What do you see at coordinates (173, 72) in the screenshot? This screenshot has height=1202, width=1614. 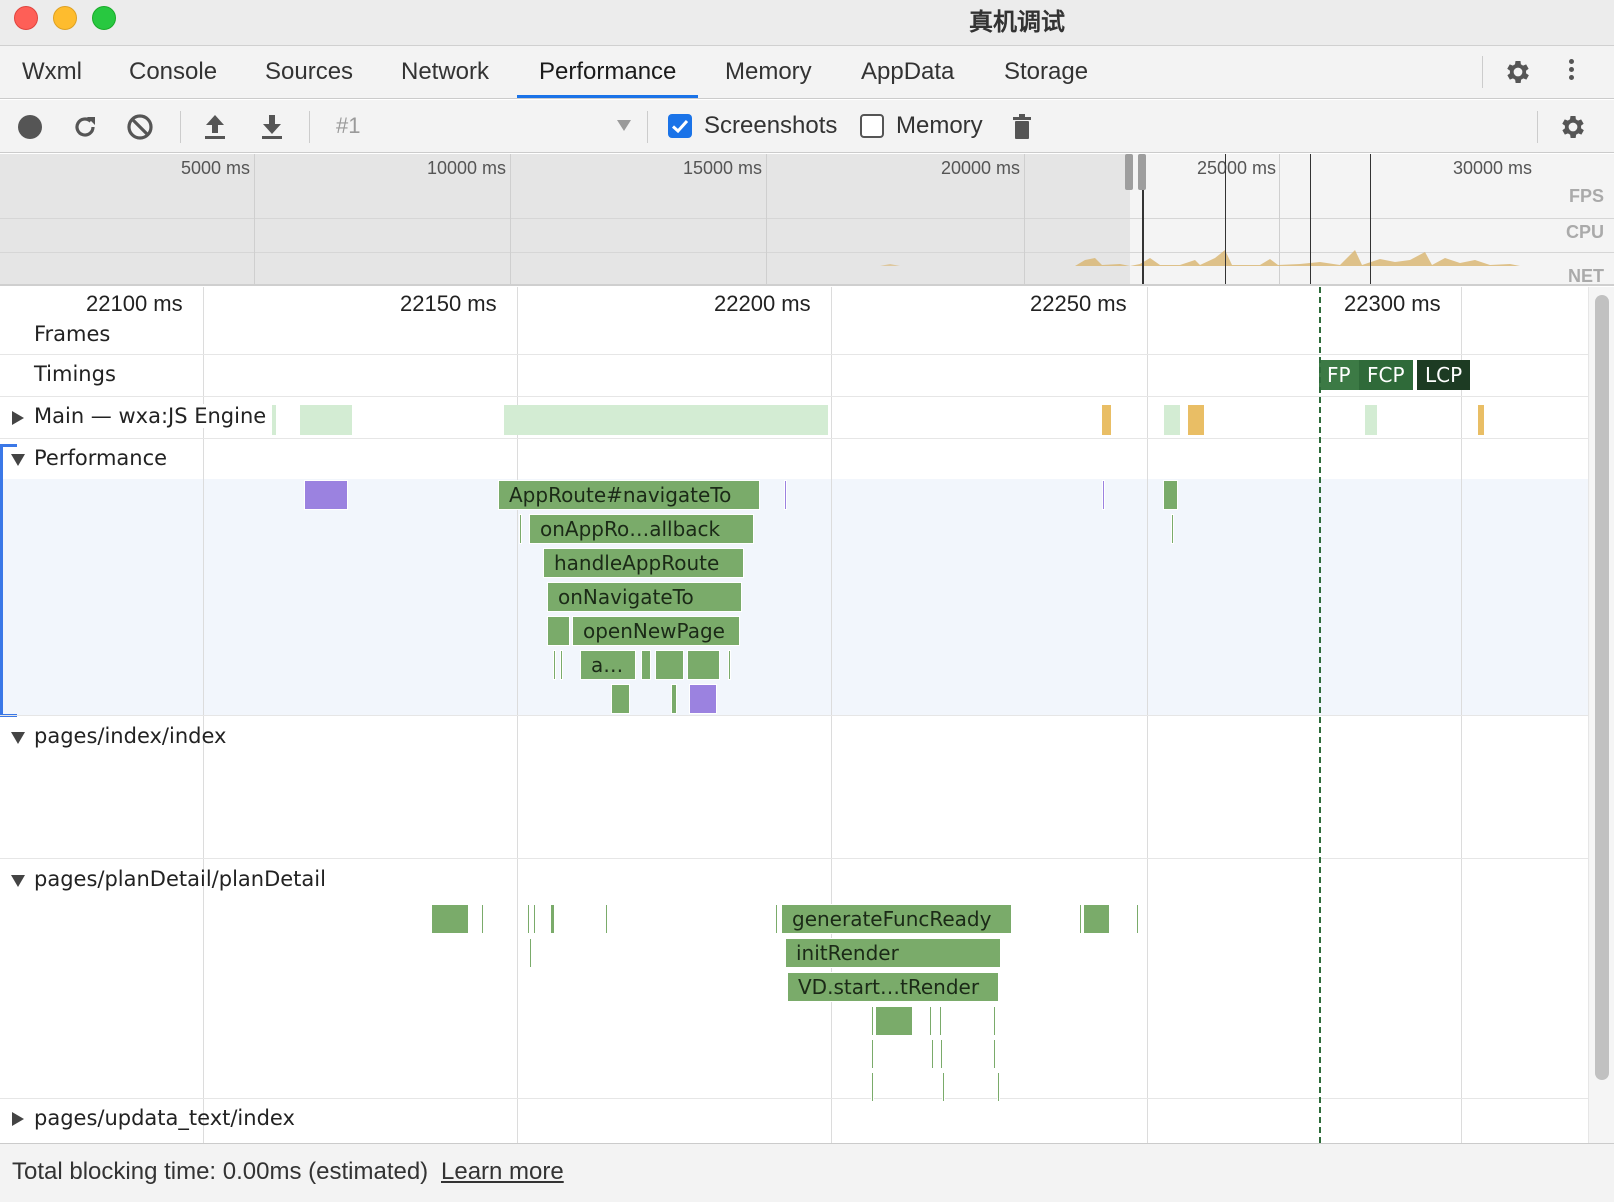 I see `tab-console: Console` at bounding box center [173, 72].